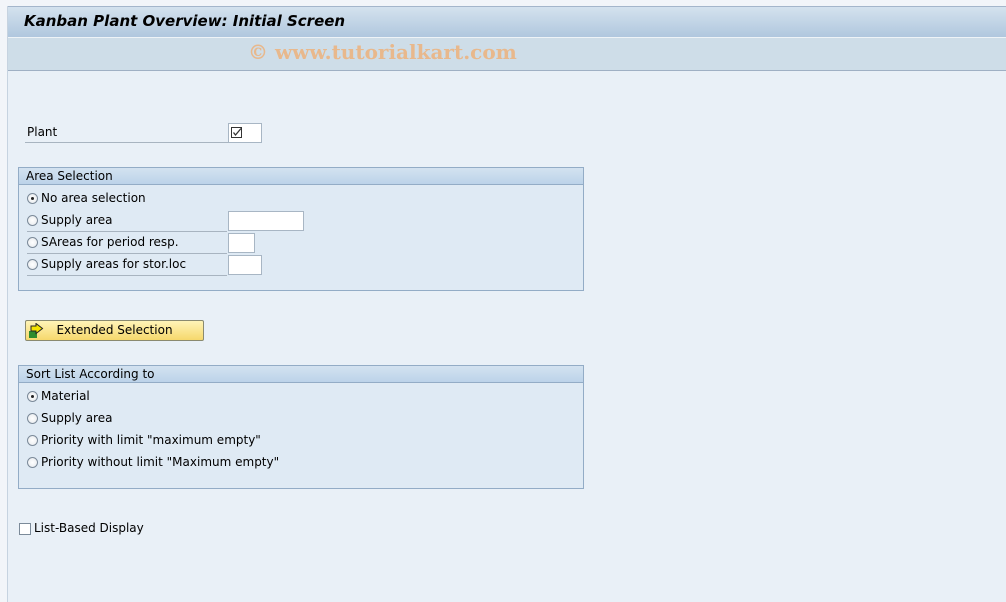  I want to click on checkbox-label: List-Based Display, so click(89, 528).